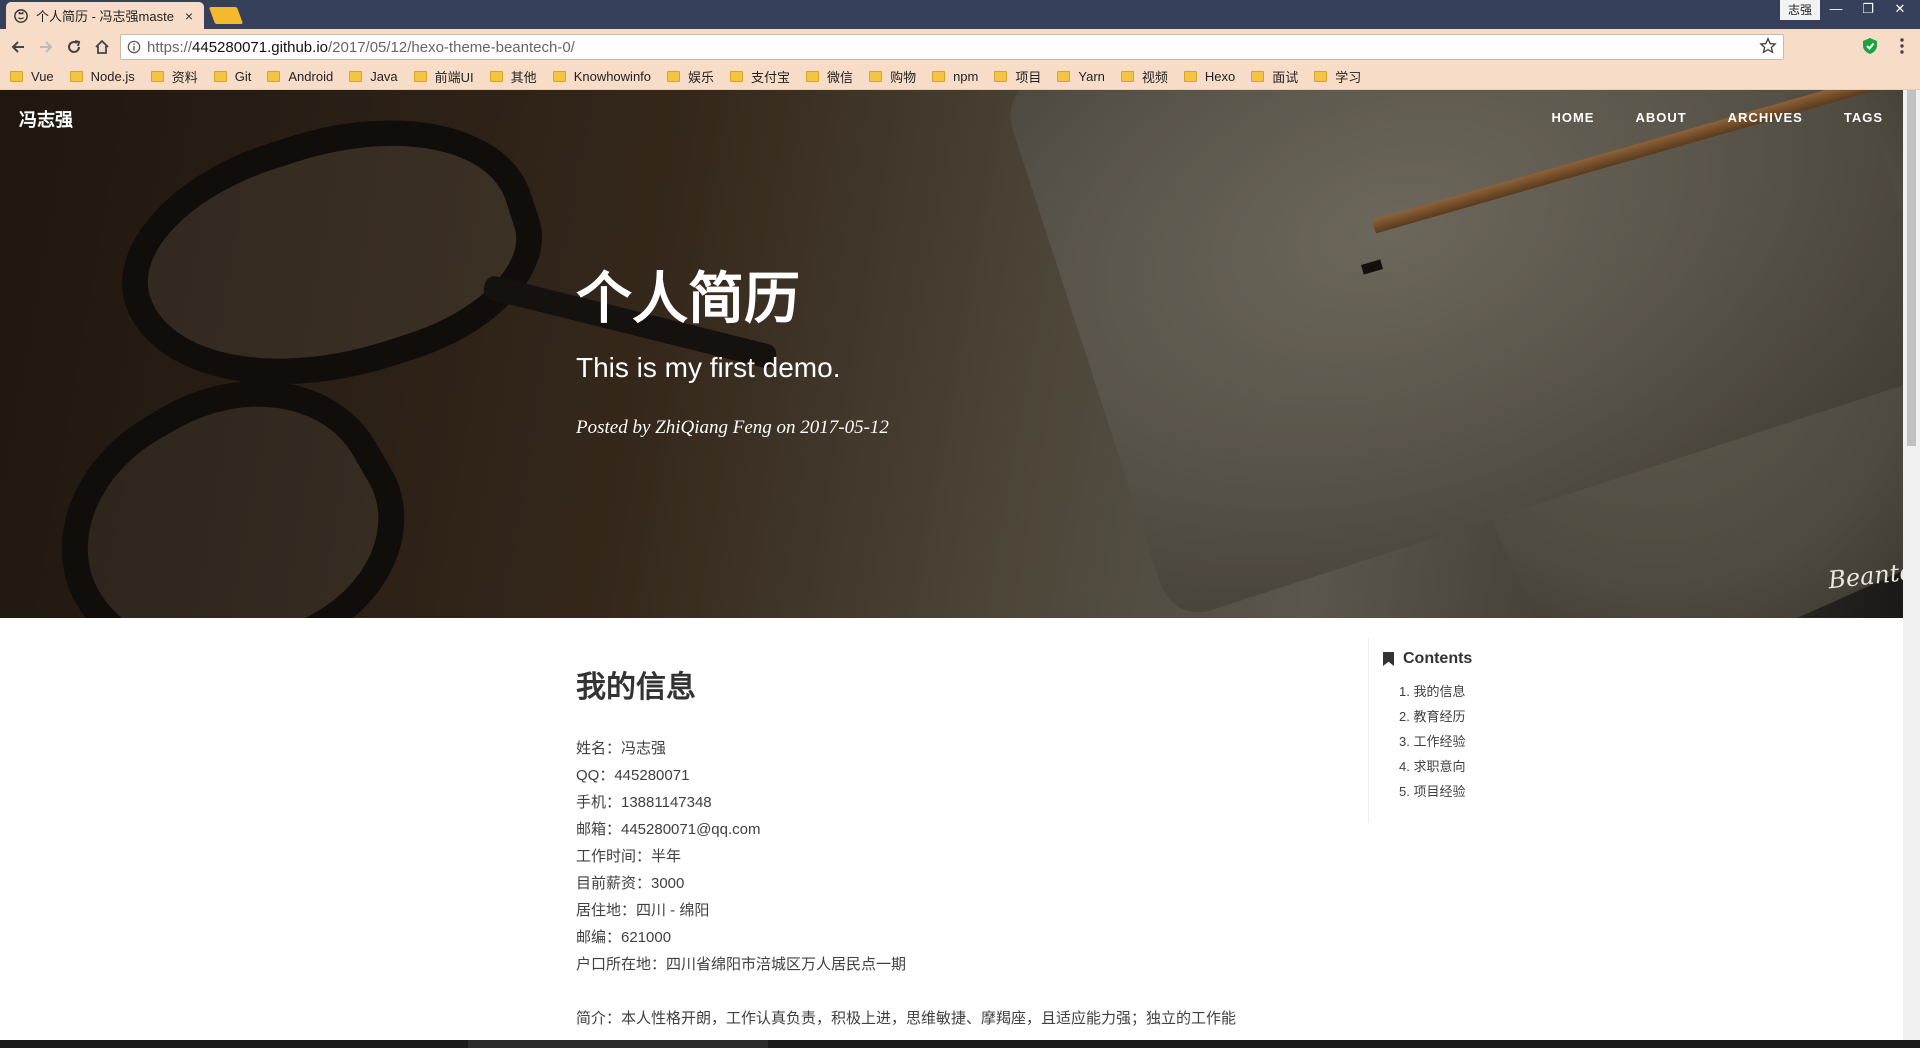  What do you see at coordinates (741, 964) in the screenshot?
I see `info-line: 户口所在地：四川省绵阳市涪城区万人居民点一期` at bounding box center [741, 964].